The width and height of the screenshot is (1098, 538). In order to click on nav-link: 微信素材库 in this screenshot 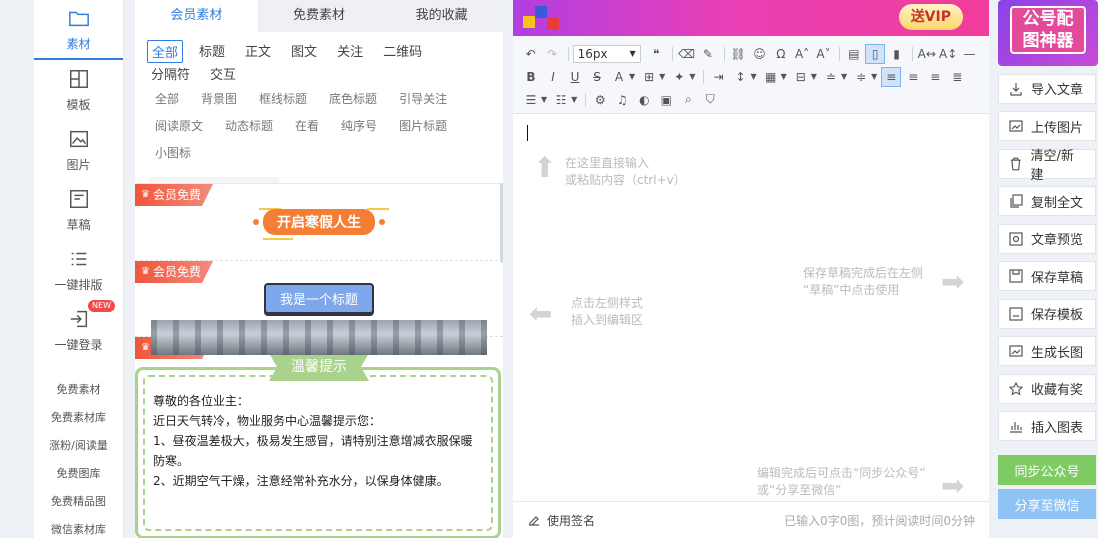, I will do `click(78, 527)`.